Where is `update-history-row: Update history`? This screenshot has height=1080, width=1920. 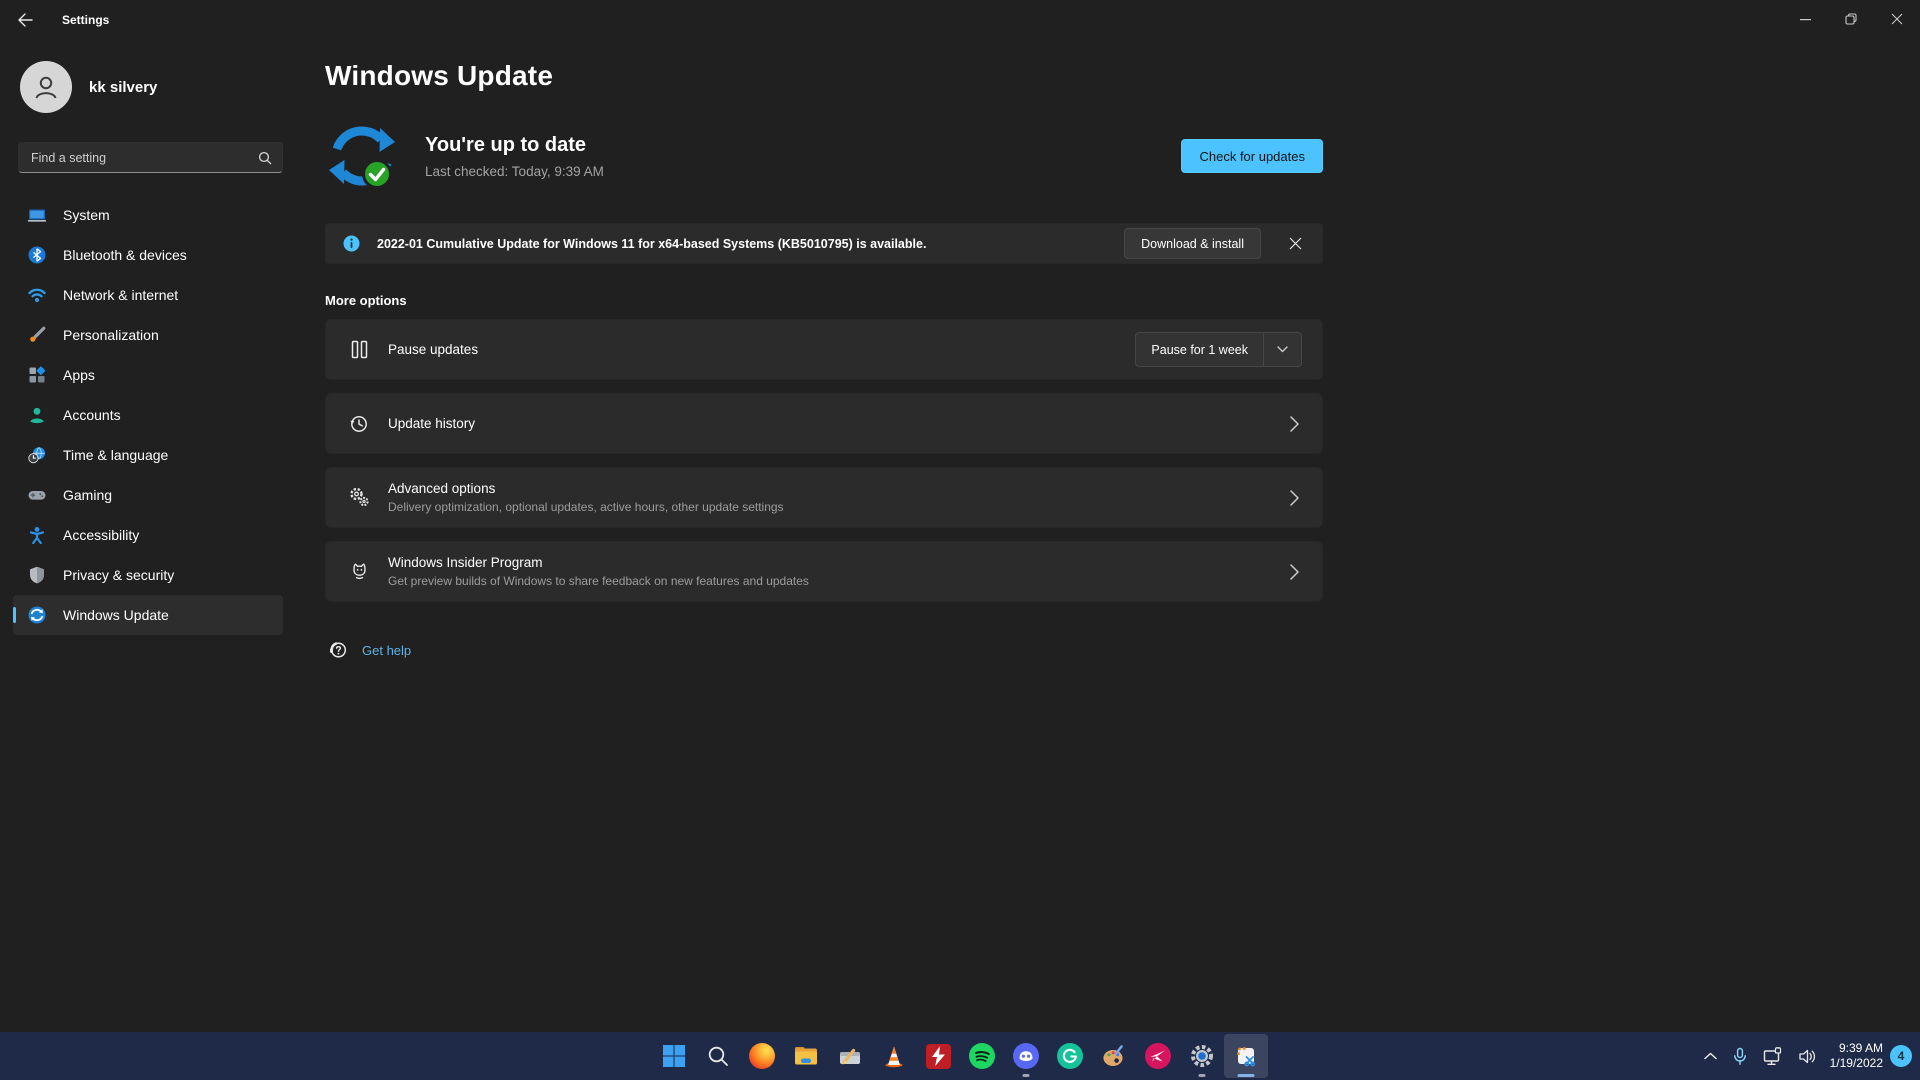
update-history-row: Update history is located at coordinates (824, 423).